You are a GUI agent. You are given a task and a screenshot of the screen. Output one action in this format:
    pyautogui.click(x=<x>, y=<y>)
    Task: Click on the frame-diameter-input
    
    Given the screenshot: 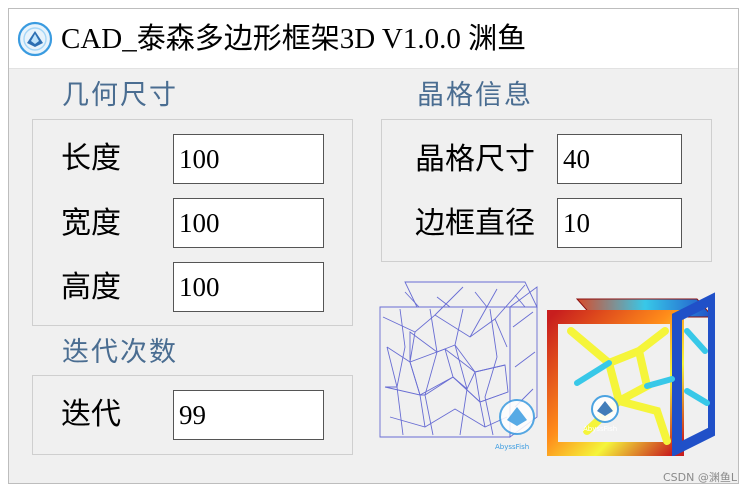 What is the action you would take?
    pyautogui.click(x=619, y=223)
    